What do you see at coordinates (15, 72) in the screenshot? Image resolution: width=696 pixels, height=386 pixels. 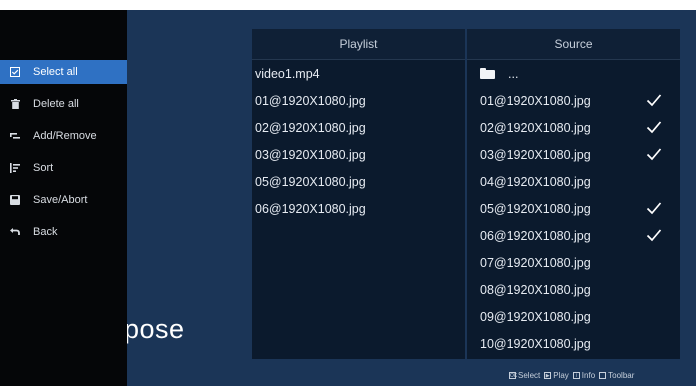 I see `select-all-icon` at bounding box center [15, 72].